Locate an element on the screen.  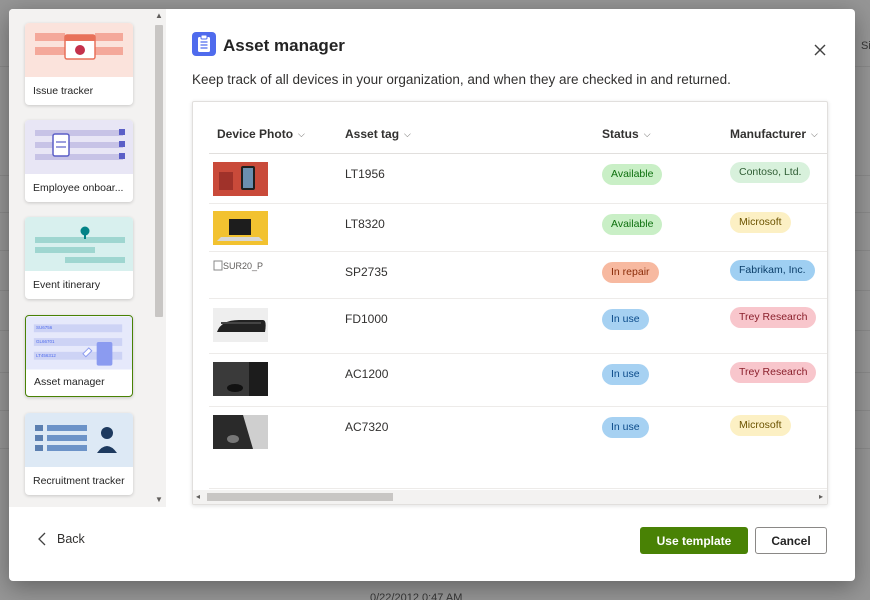
issue-tracker-thumbnail is located at coordinates (79, 50).